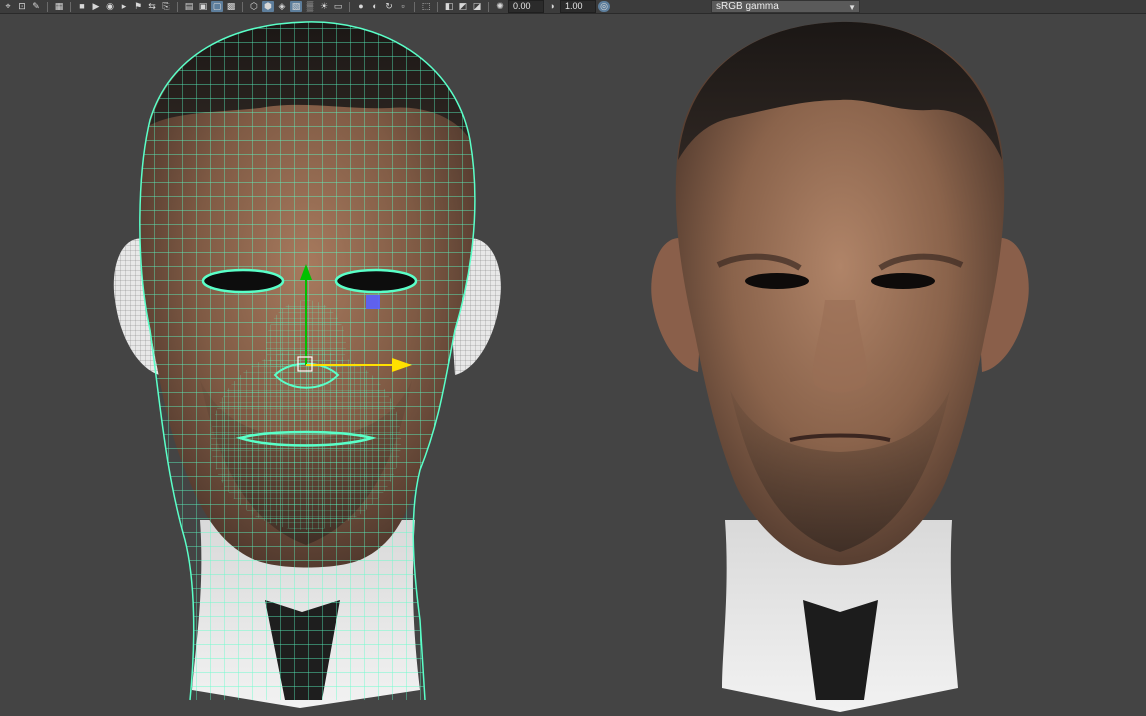 The height and width of the screenshot is (716, 1146). What do you see at coordinates (124, 6) in the screenshot?
I see `resolution-gate-icon: ▸` at bounding box center [124, 6].